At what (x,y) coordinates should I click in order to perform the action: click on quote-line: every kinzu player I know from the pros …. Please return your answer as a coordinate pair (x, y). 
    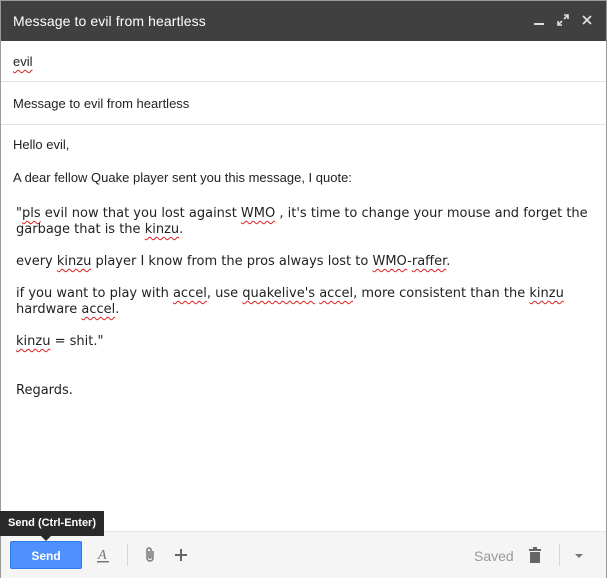
    Looking at the image, I should click on (233, 261).